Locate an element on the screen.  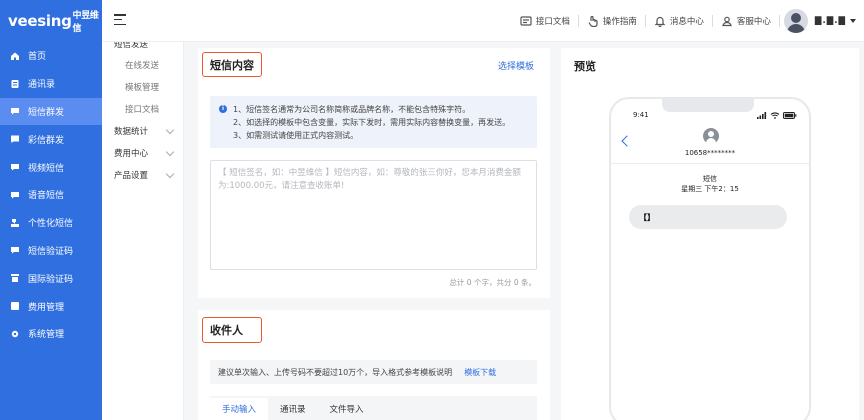
topnav-messages: 消息中心 is located at coordinates (679, 21).